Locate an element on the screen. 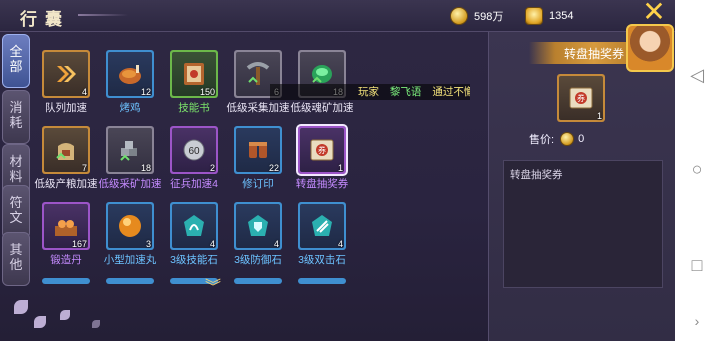 The image size is (720, 341). grain-sack-icon is located at coordinates (65, 151).